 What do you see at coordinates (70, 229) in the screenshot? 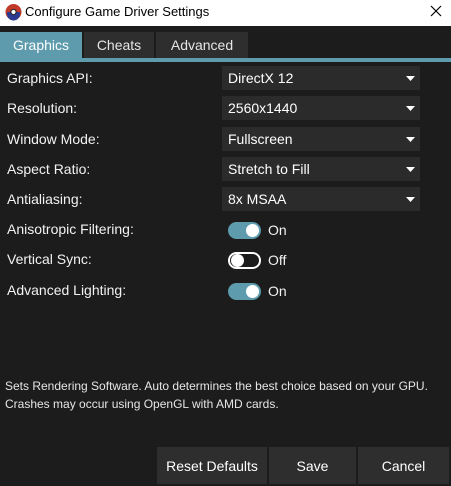
I see `anisotropic-filtering-label: Anisotropic Filtering:` at bounding box center [70, 229].